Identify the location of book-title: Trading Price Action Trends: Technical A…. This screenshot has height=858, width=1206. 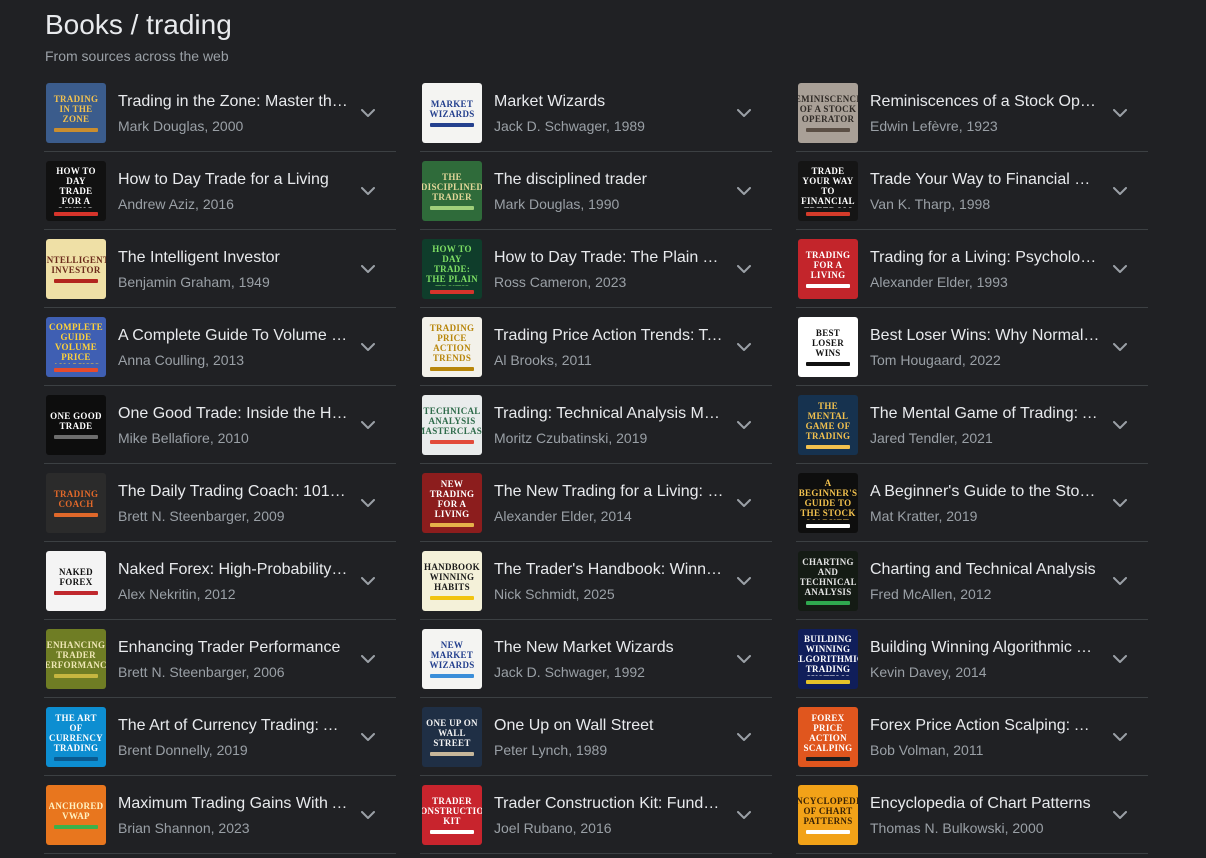
(609, 336).